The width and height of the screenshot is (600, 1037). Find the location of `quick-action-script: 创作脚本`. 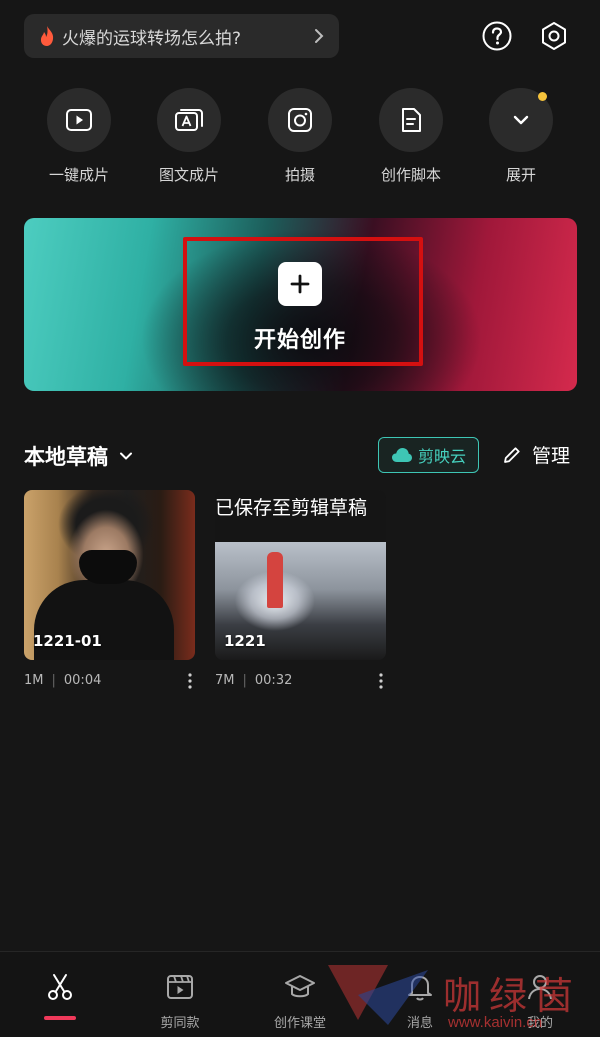

quick-action-script: 创作脚本 is located at coordinates (411, 136).